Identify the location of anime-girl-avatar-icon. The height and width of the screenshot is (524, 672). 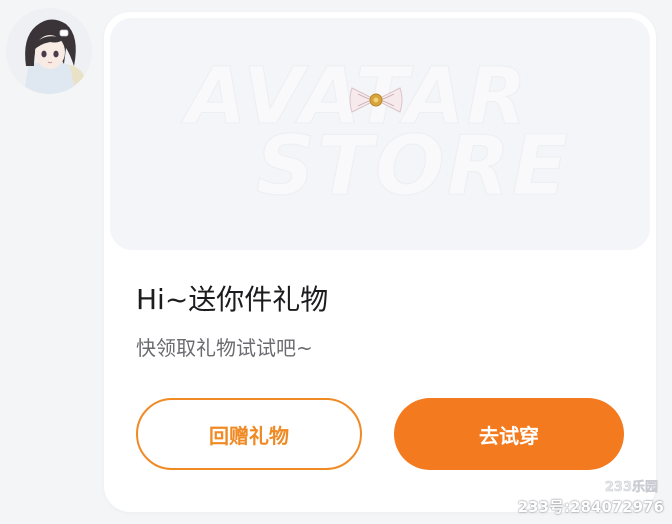
(49, 51).